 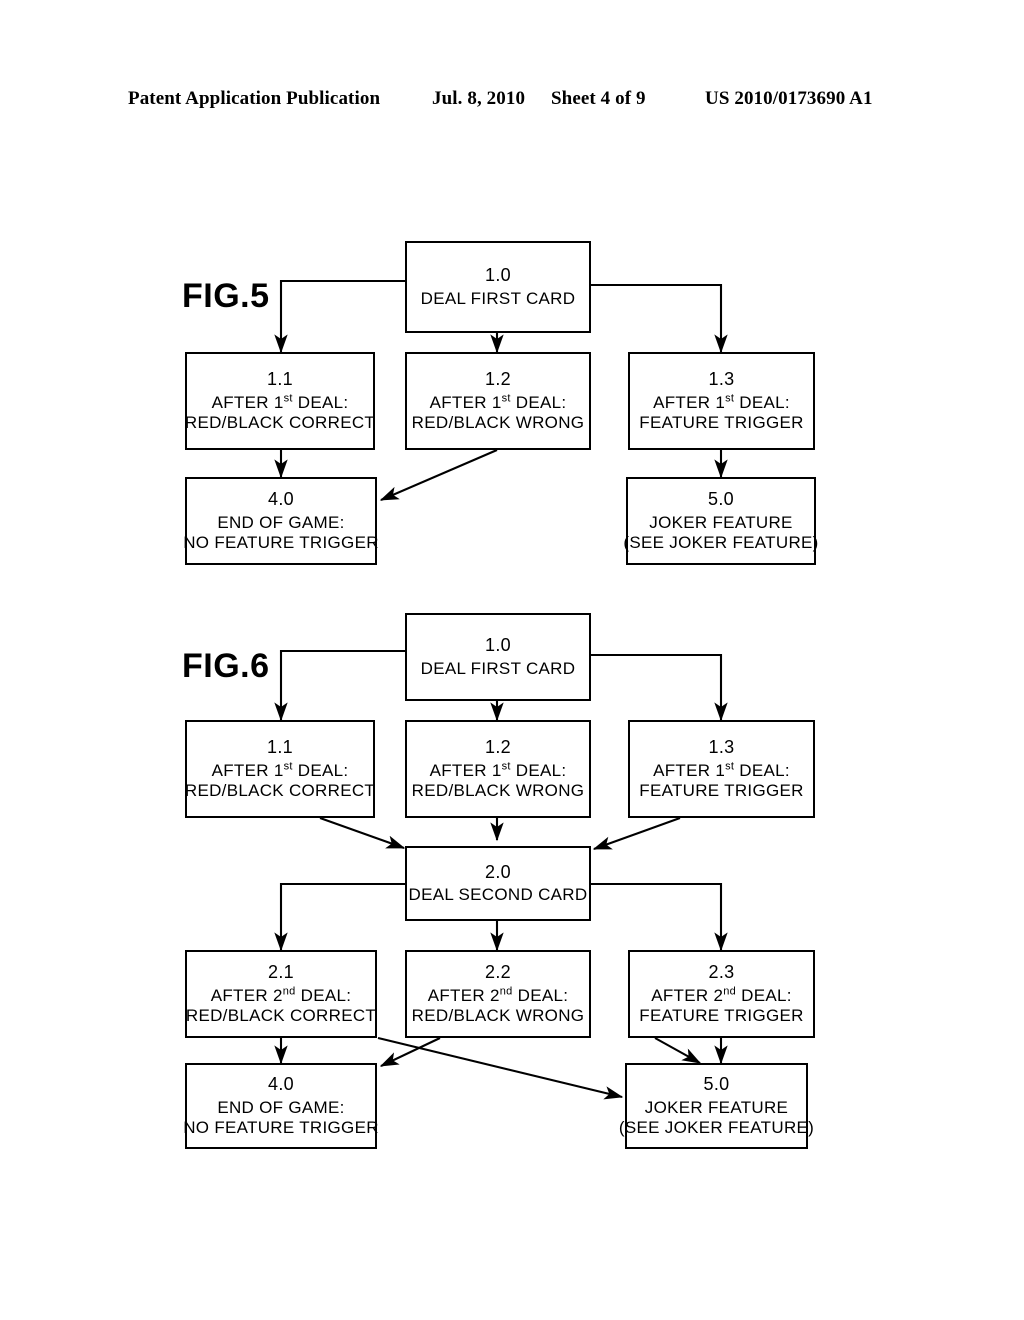 I want to click on node-id: 2.1, so click(x=281, y=972).